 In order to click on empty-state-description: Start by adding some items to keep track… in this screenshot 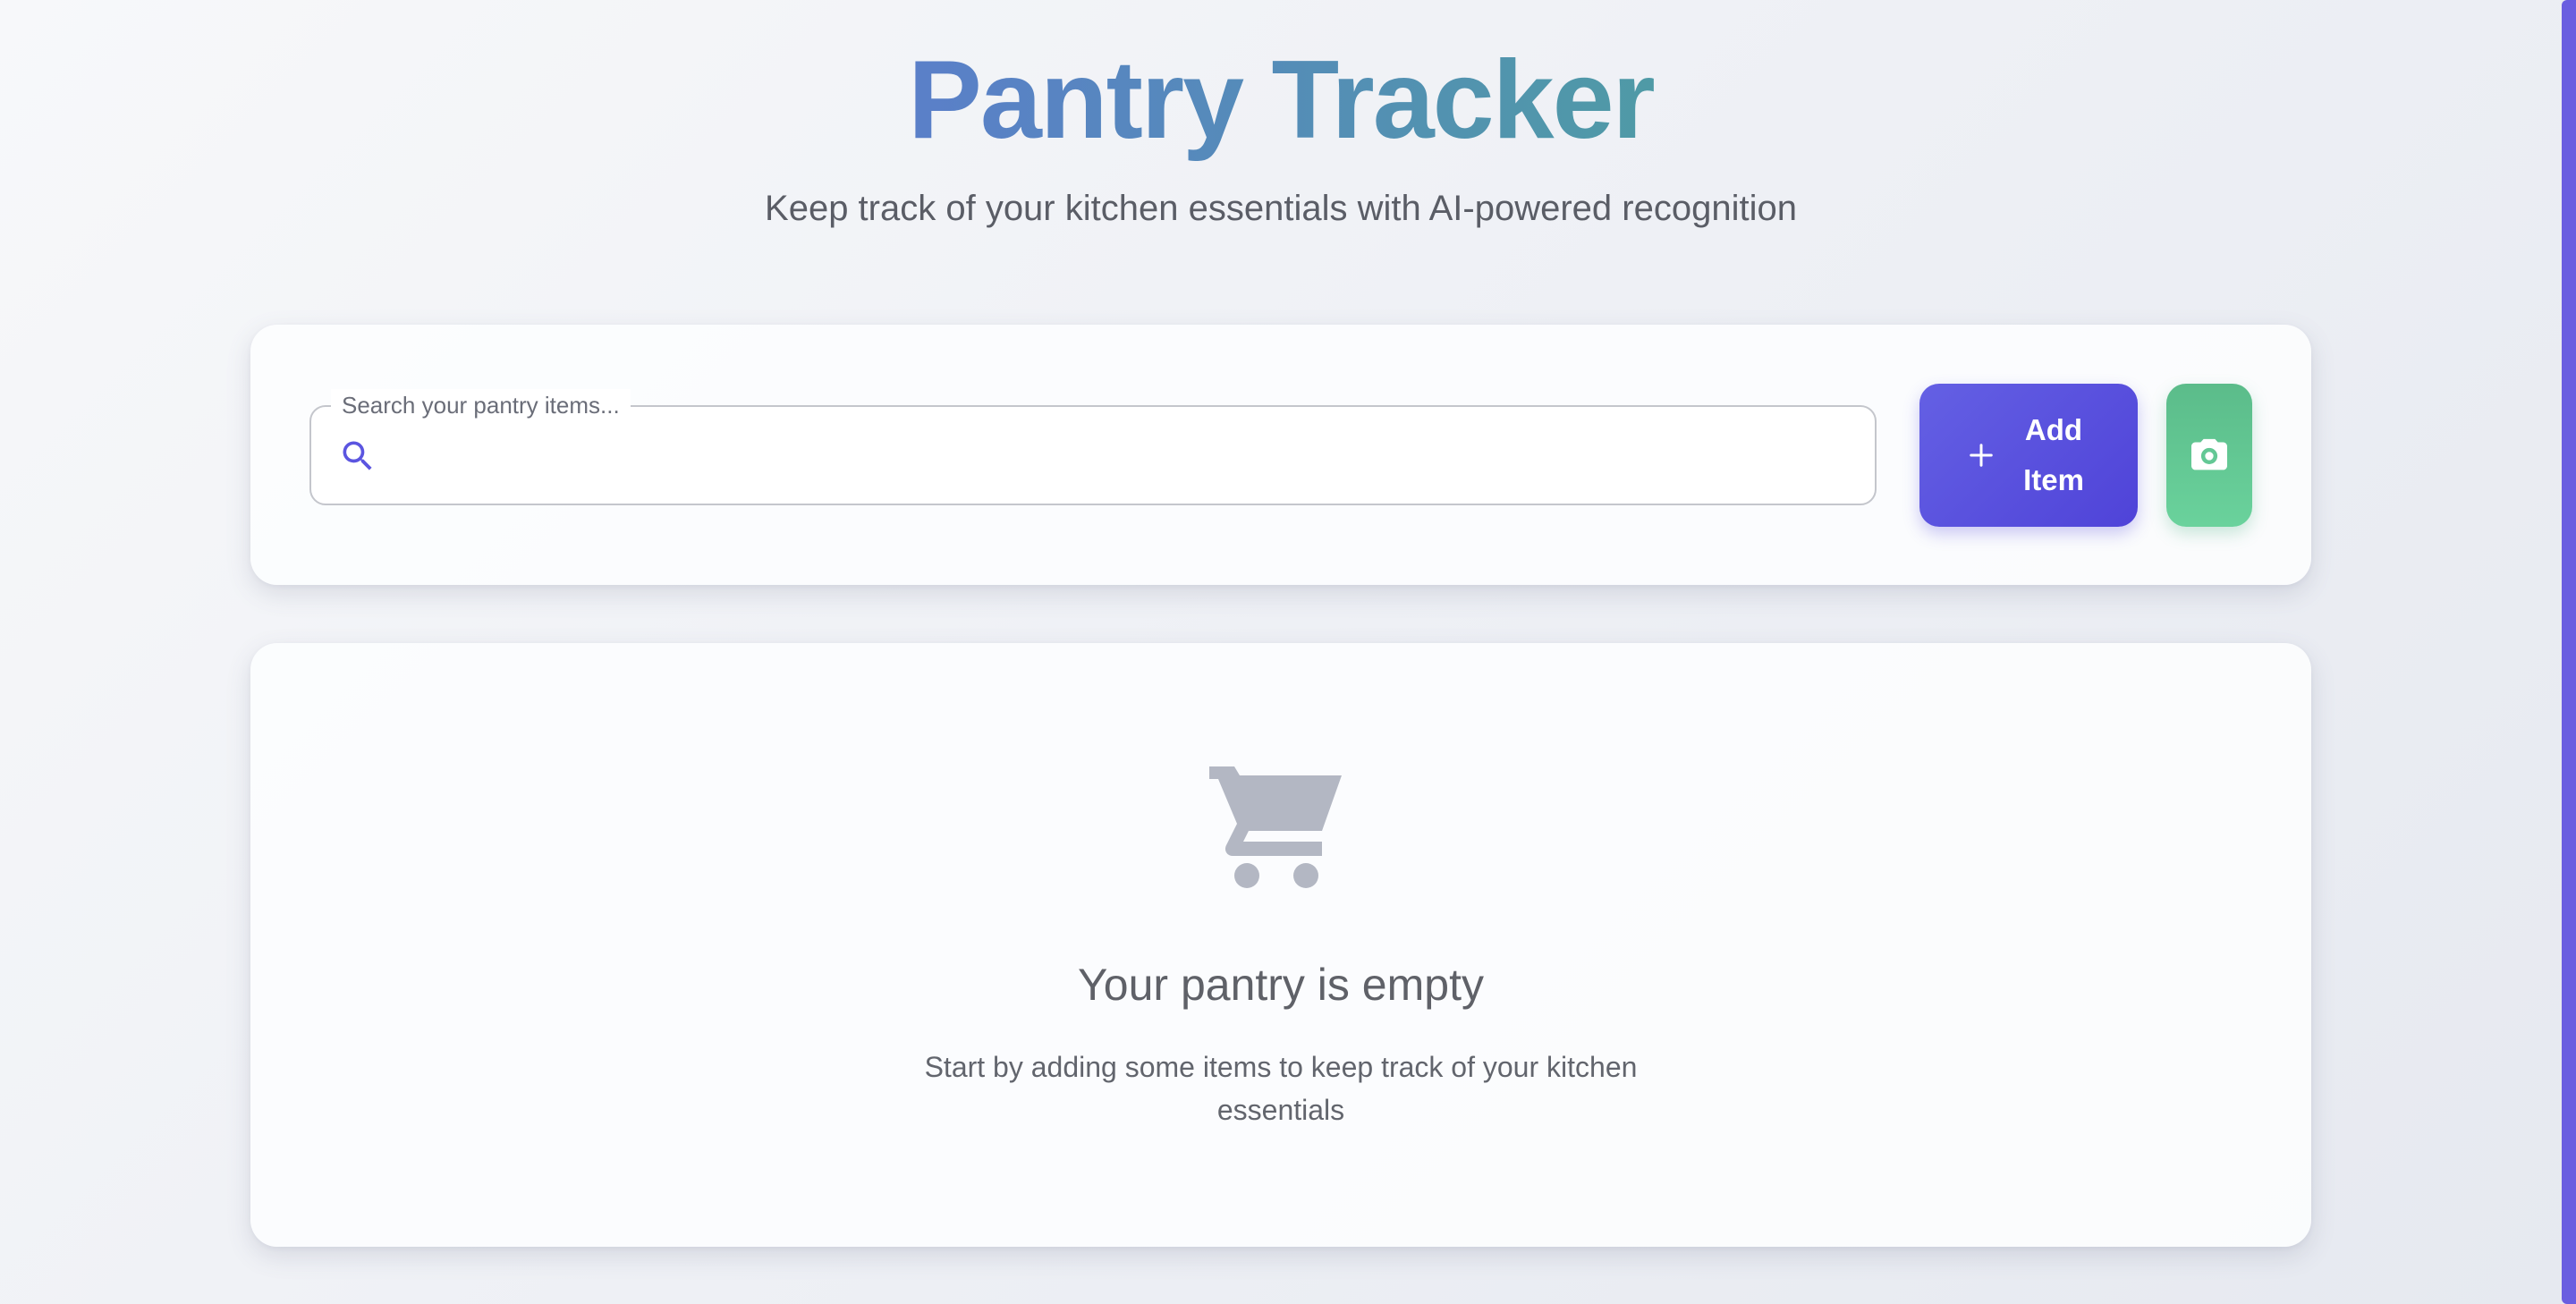, I will do `click(1281, 1089)`.